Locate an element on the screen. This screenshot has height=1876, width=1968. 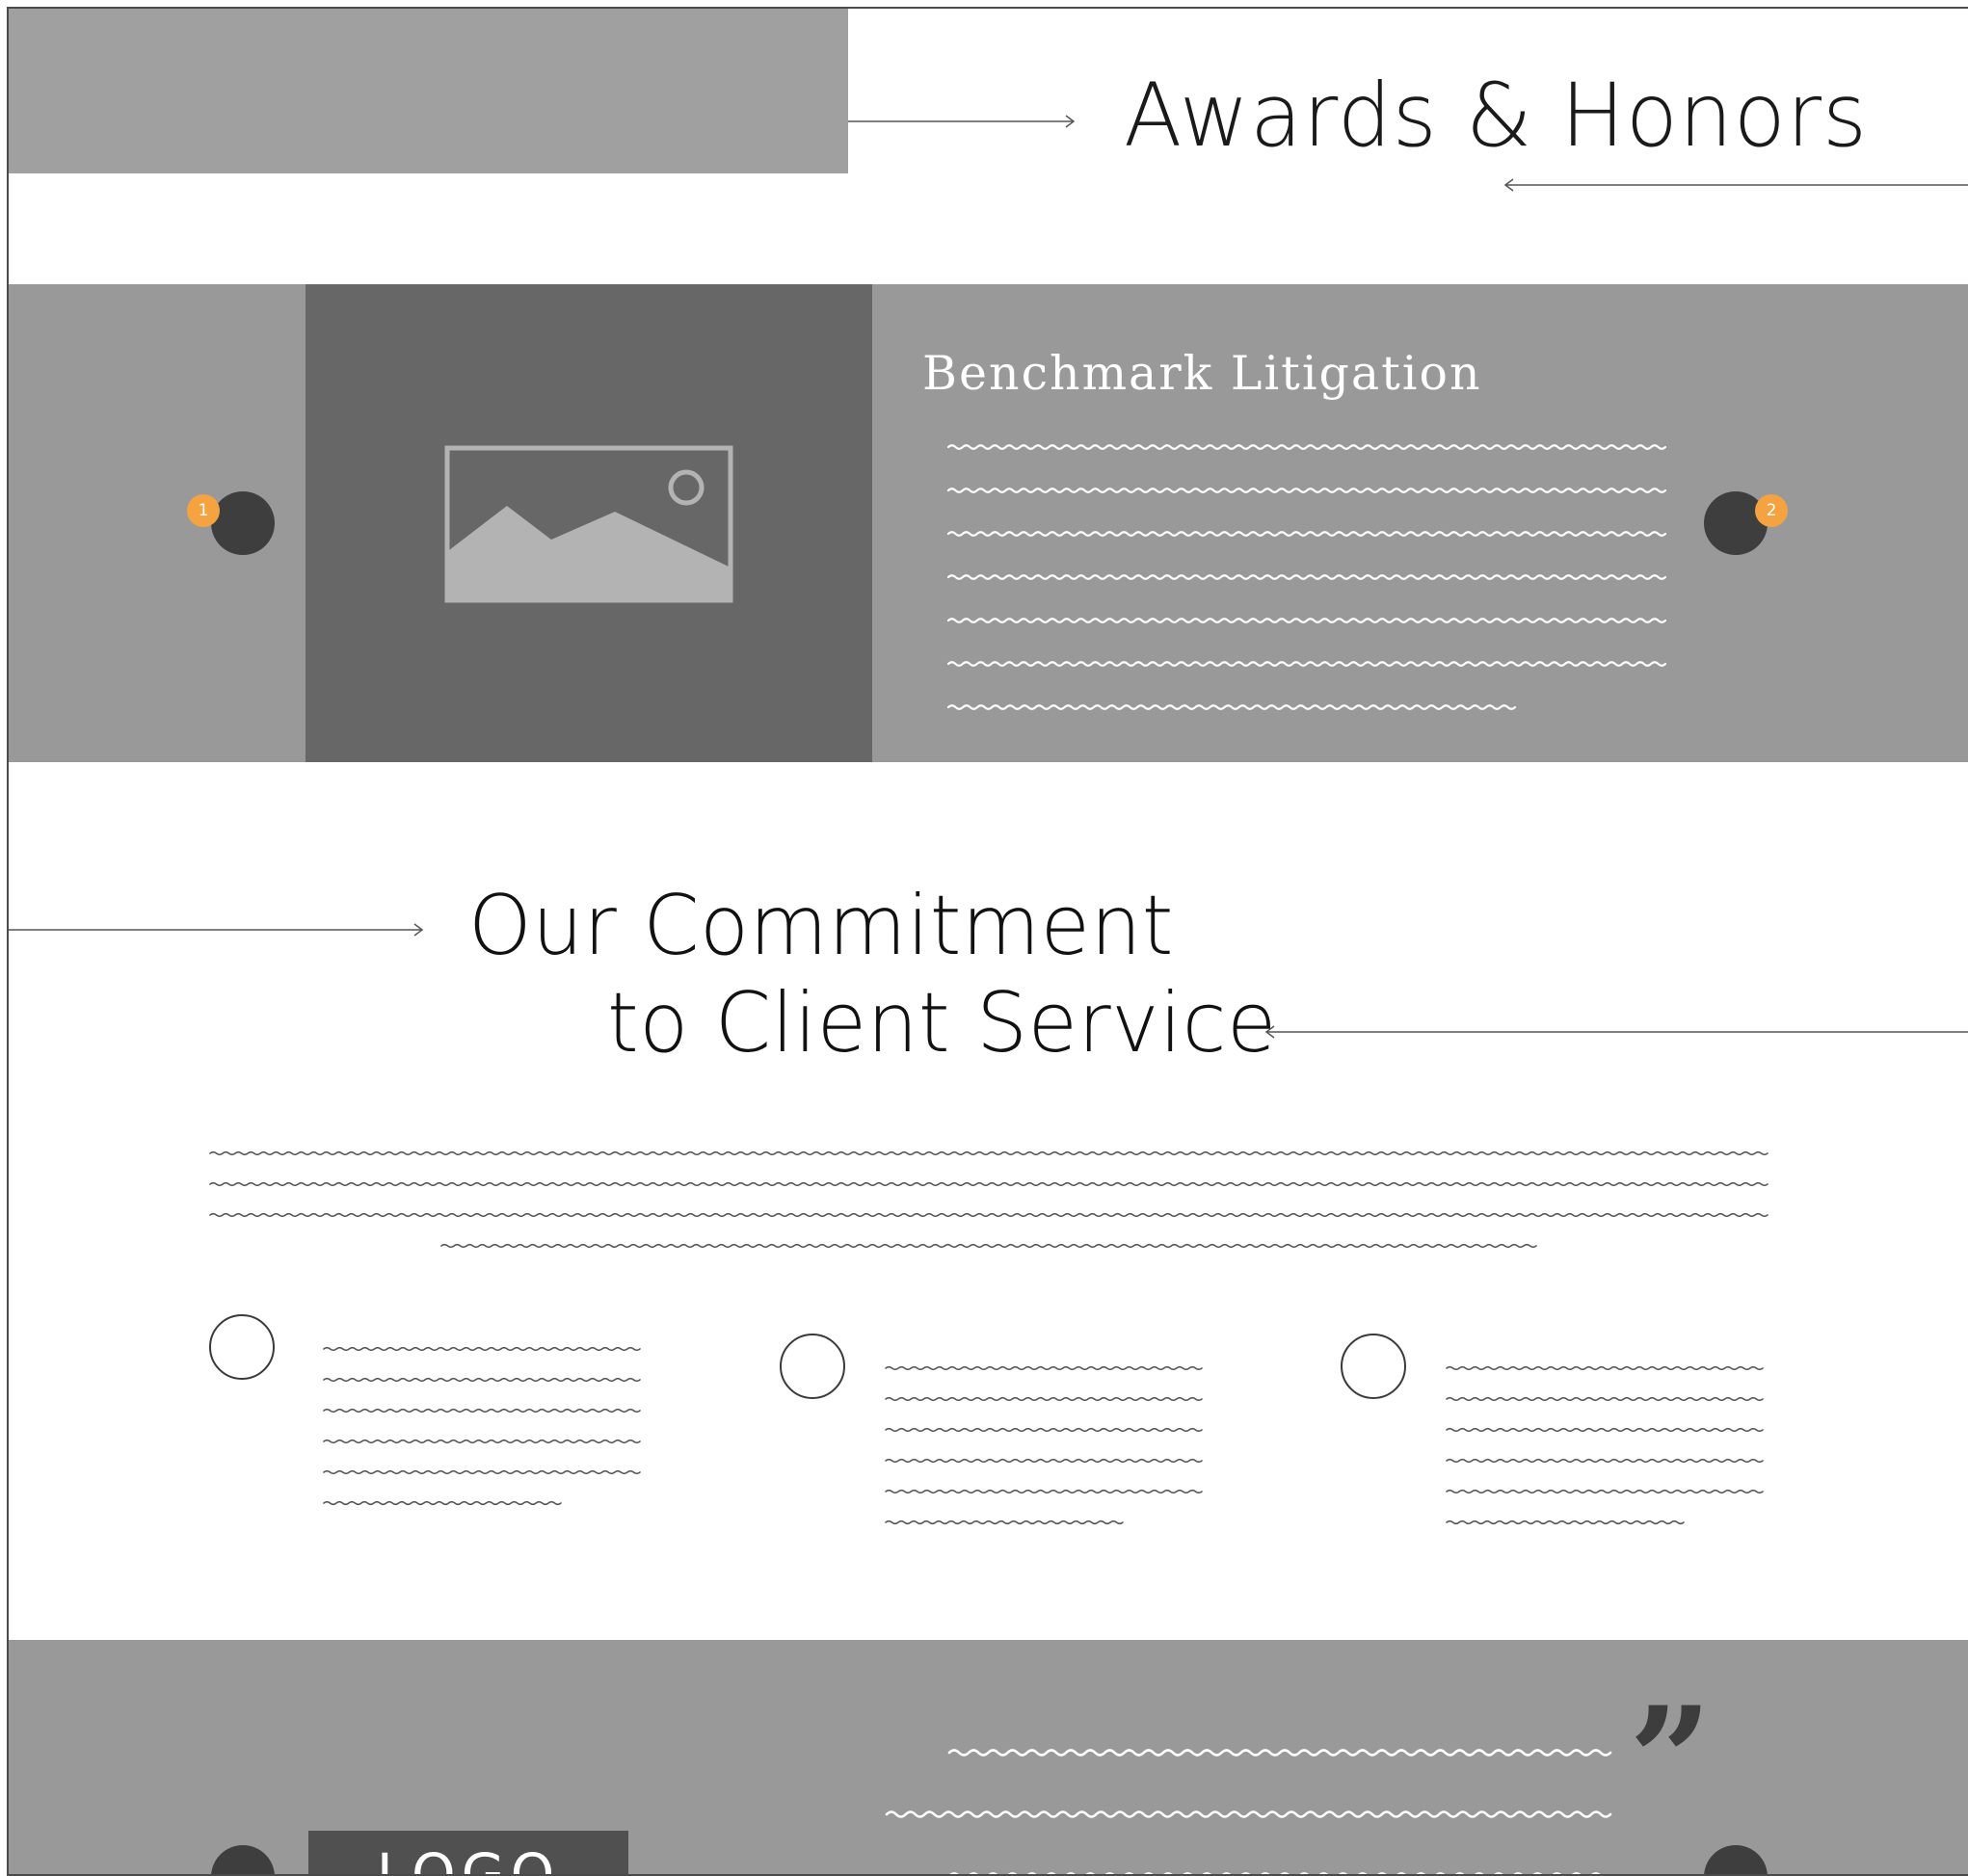
commitment-body-text is located at coordinates (989, 1199).